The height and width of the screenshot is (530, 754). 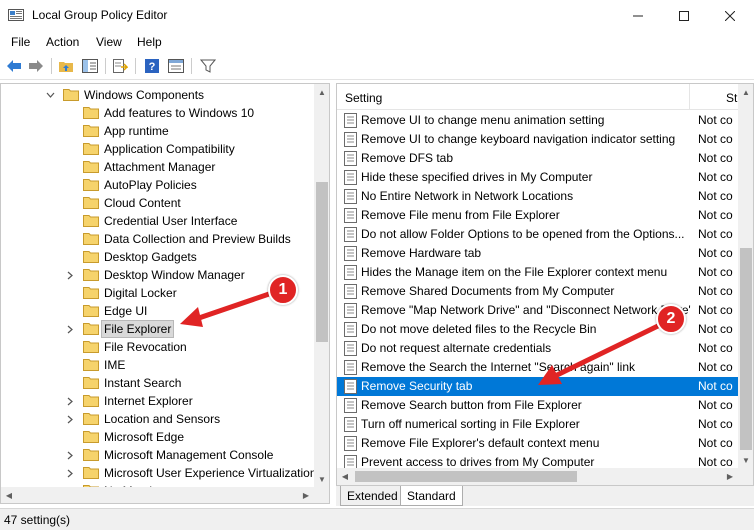 What do you see at coordinates (684, 15) in the screenshot?
I see `maximize-button` at bounding box center [684, 15].